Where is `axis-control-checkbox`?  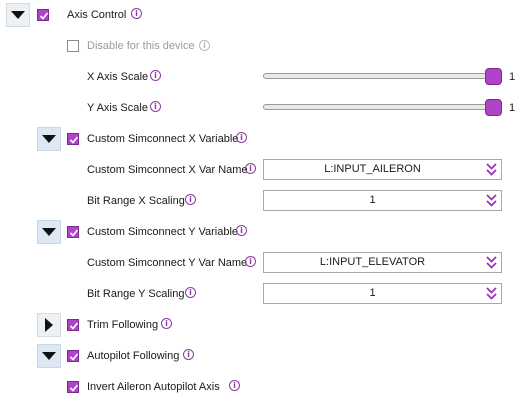 axis-control-checkbox is located at coordinates (43, 15).